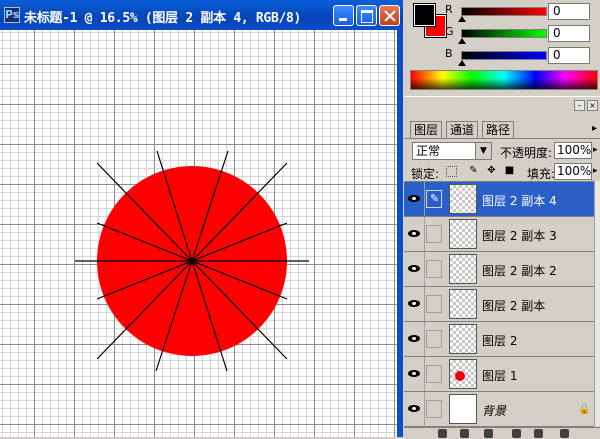  Describe the element at coordinates (573, 171) in the screenshot. I see `fill-input: 100%` at that location.